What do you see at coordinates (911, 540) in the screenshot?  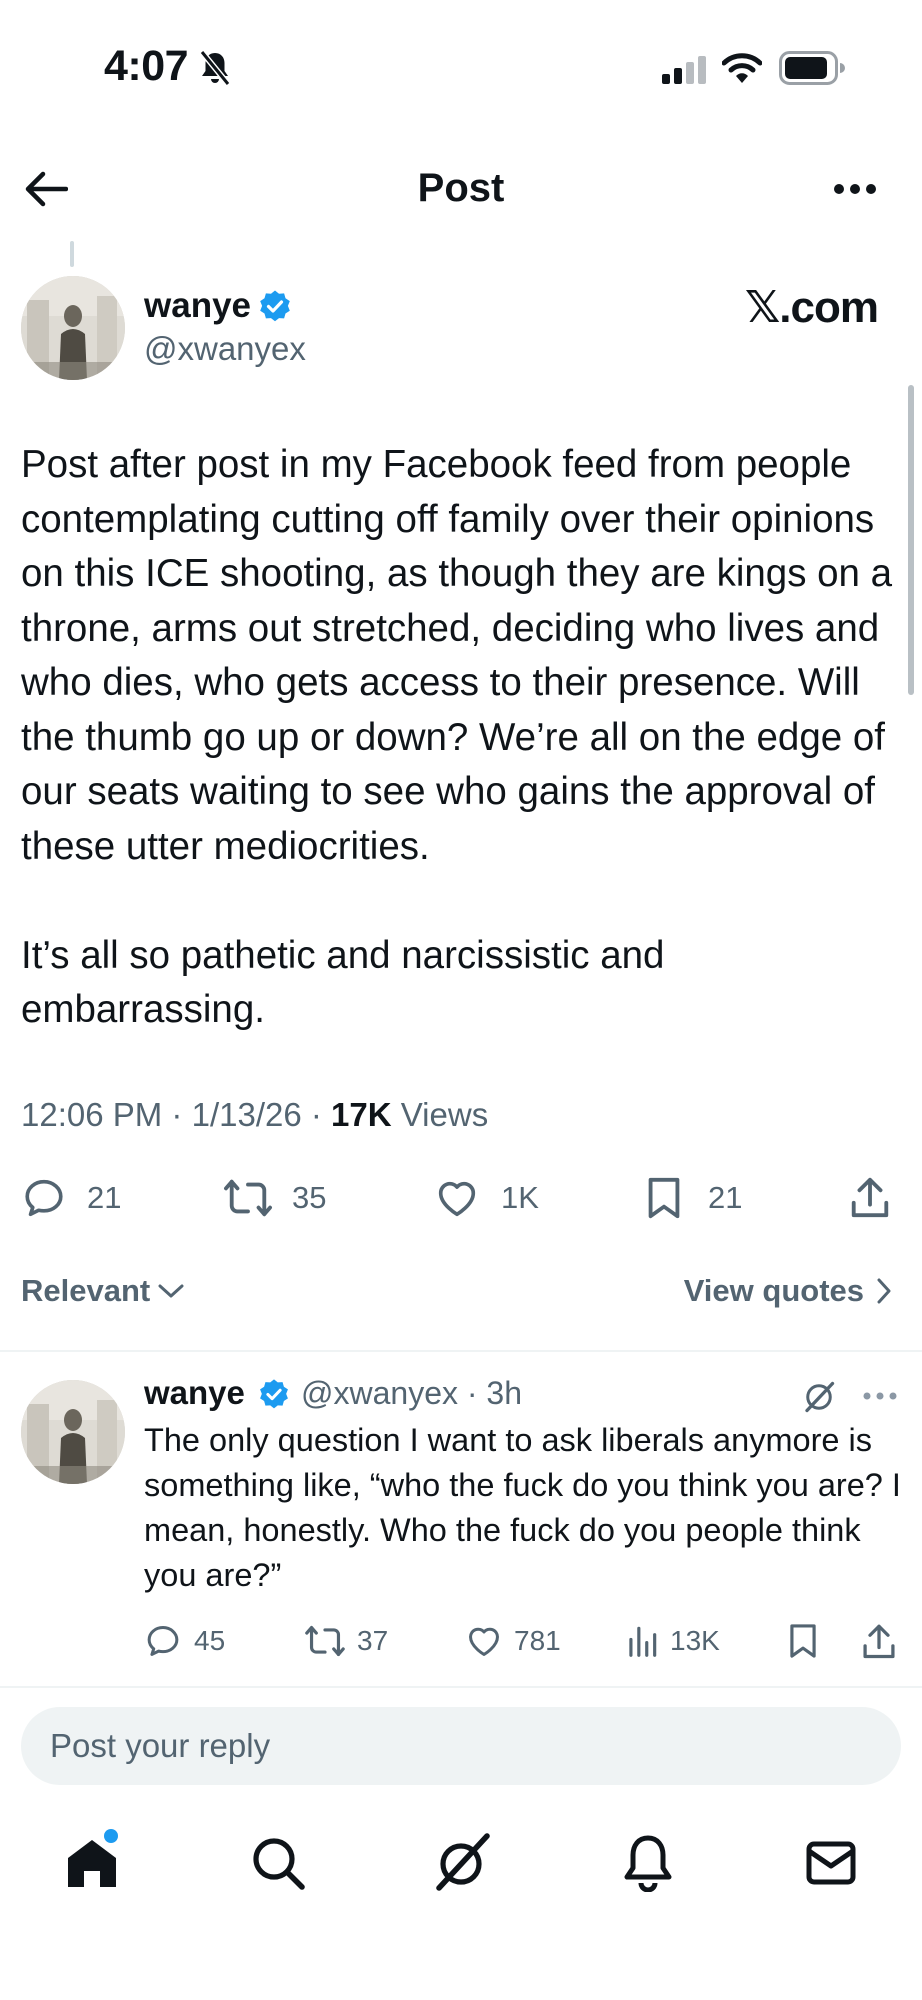 I see `scrollbar` at bounding box center [911, 540].